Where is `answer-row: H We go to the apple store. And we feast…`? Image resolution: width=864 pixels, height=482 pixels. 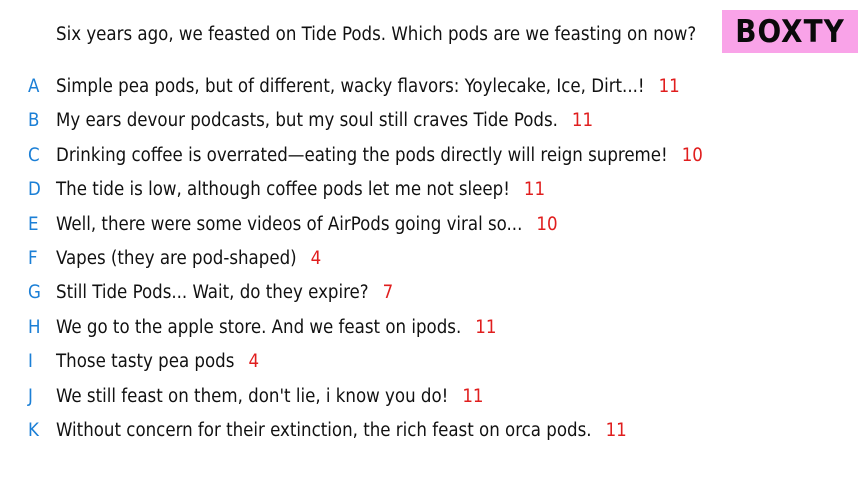 answer-row: H We go to the apple store. And we feast… is located at coordinates (432, 332).